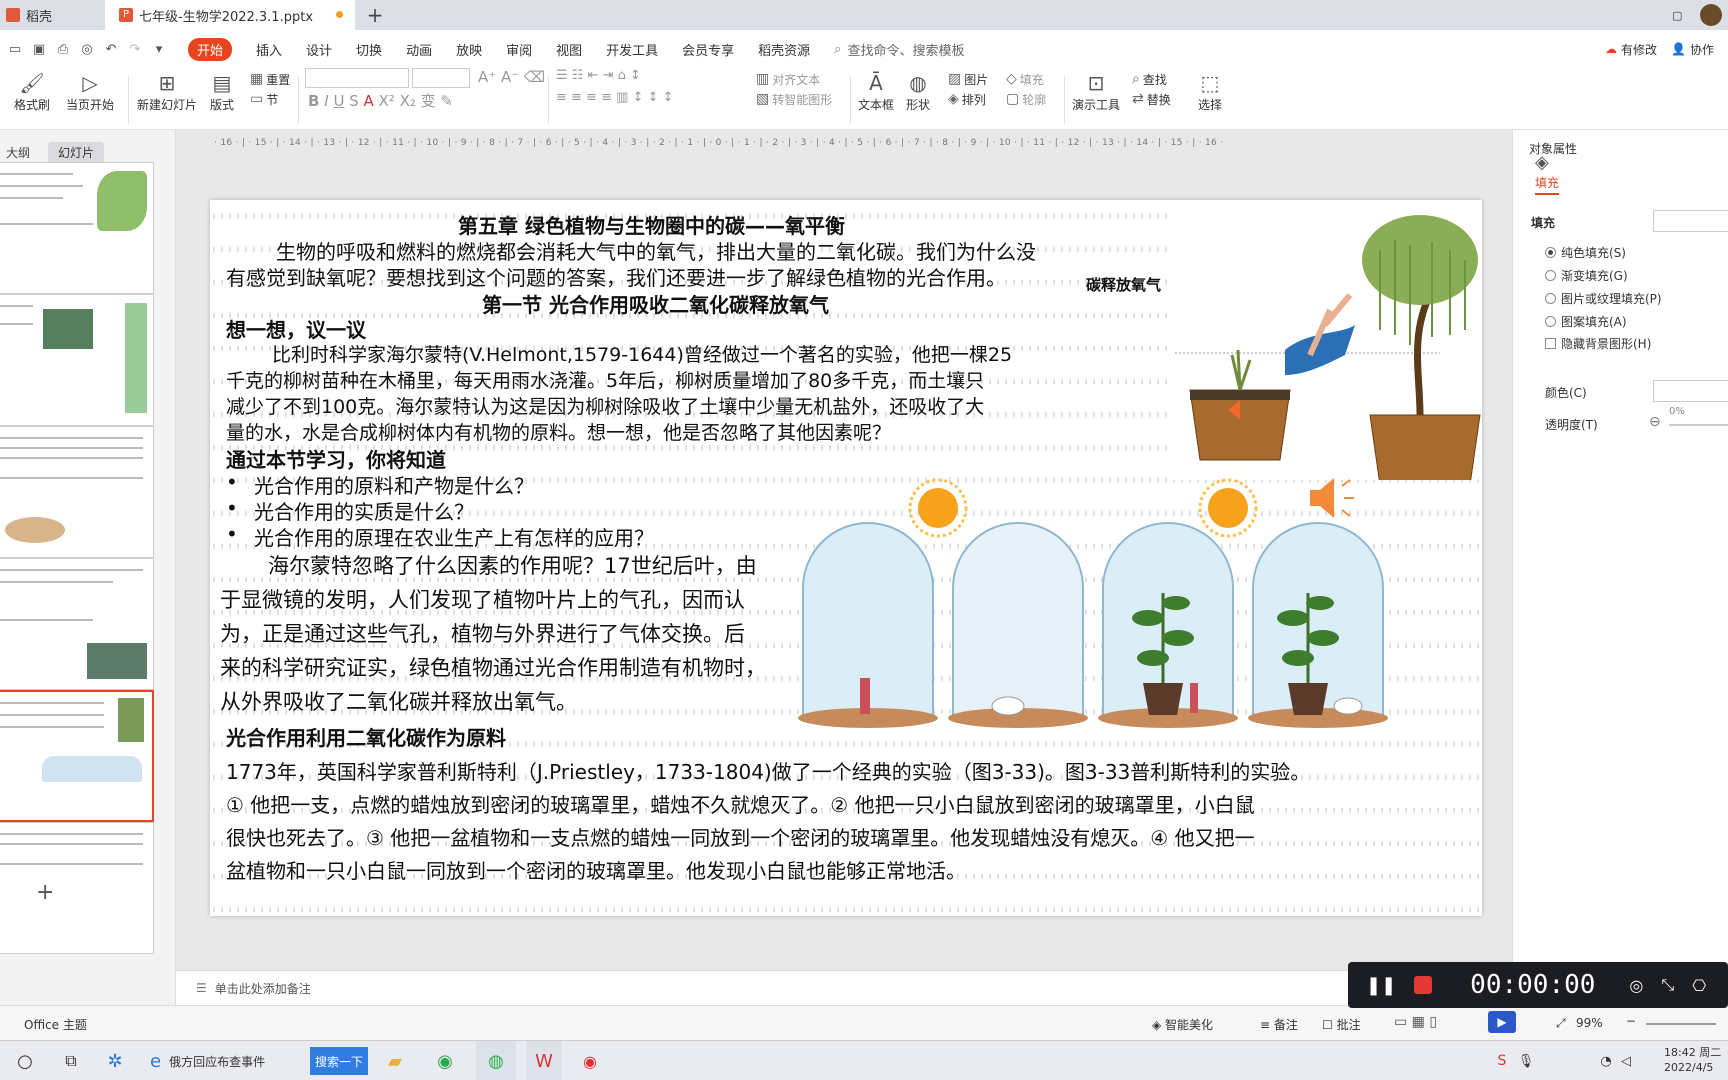  What do you see at coordinates (1698, 425) in the screenshot?
I see `transparency-slider` at bounding box center [1698, 425].